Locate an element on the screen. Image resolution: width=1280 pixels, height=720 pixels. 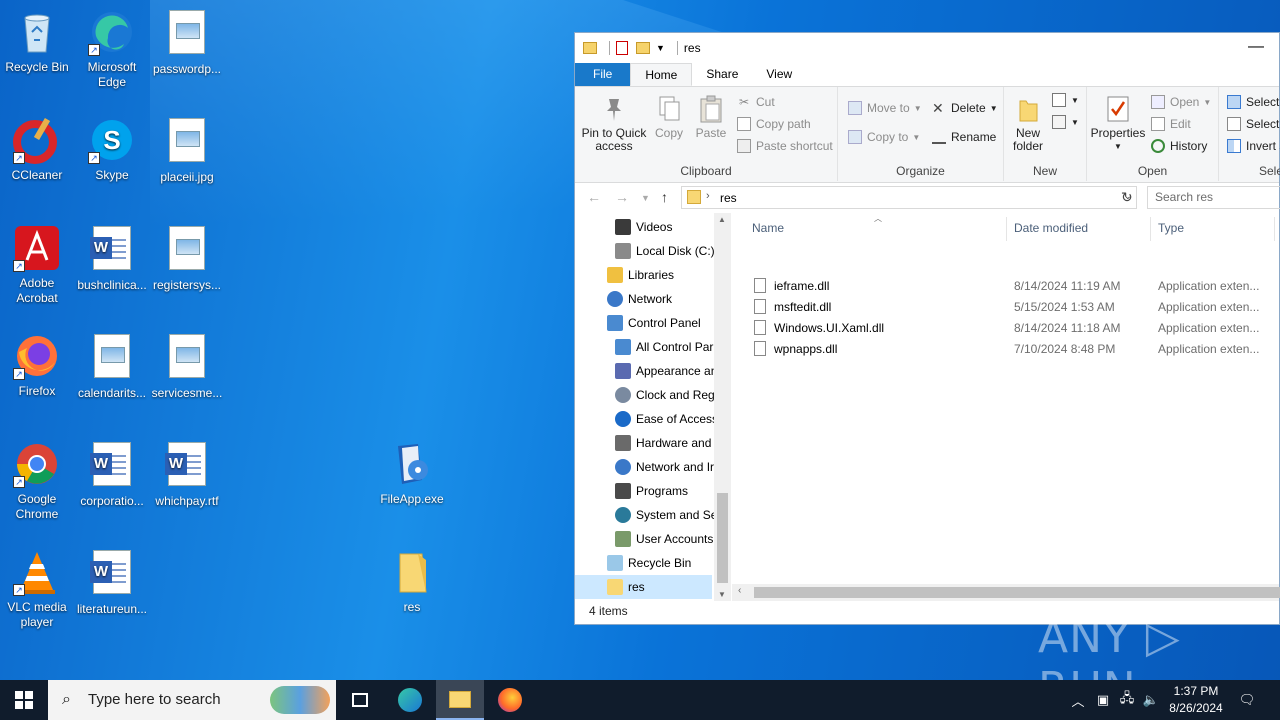
paste-button: Paste is located at coordinates (711, 117).